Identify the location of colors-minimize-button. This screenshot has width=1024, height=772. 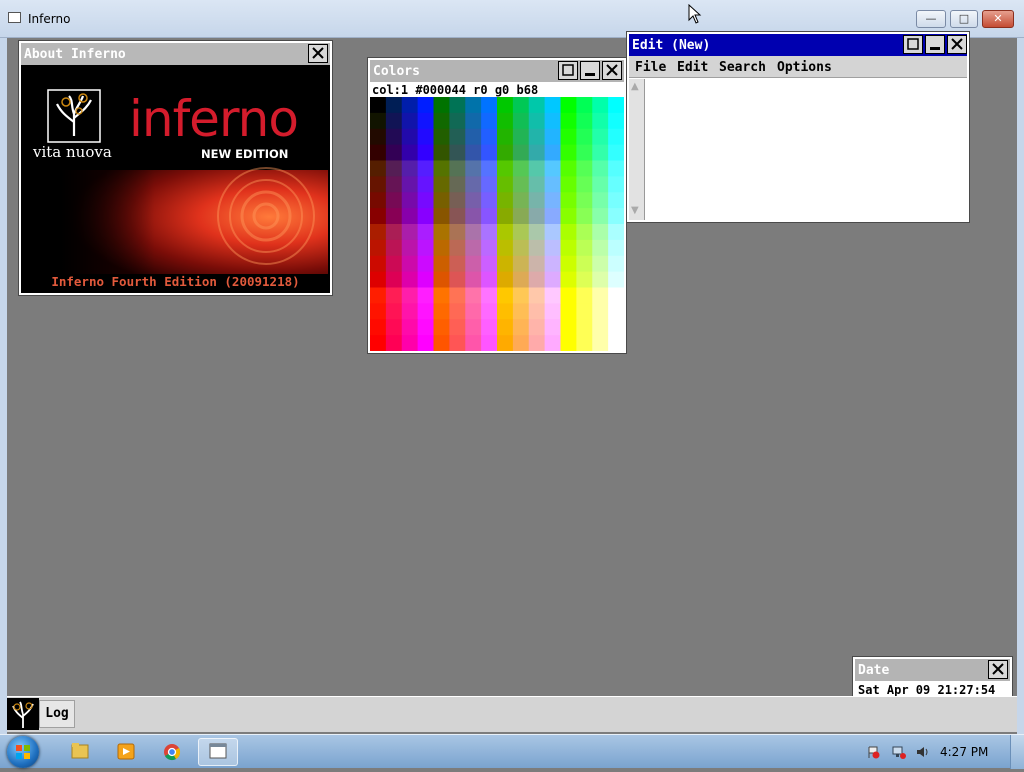
(590, 70).